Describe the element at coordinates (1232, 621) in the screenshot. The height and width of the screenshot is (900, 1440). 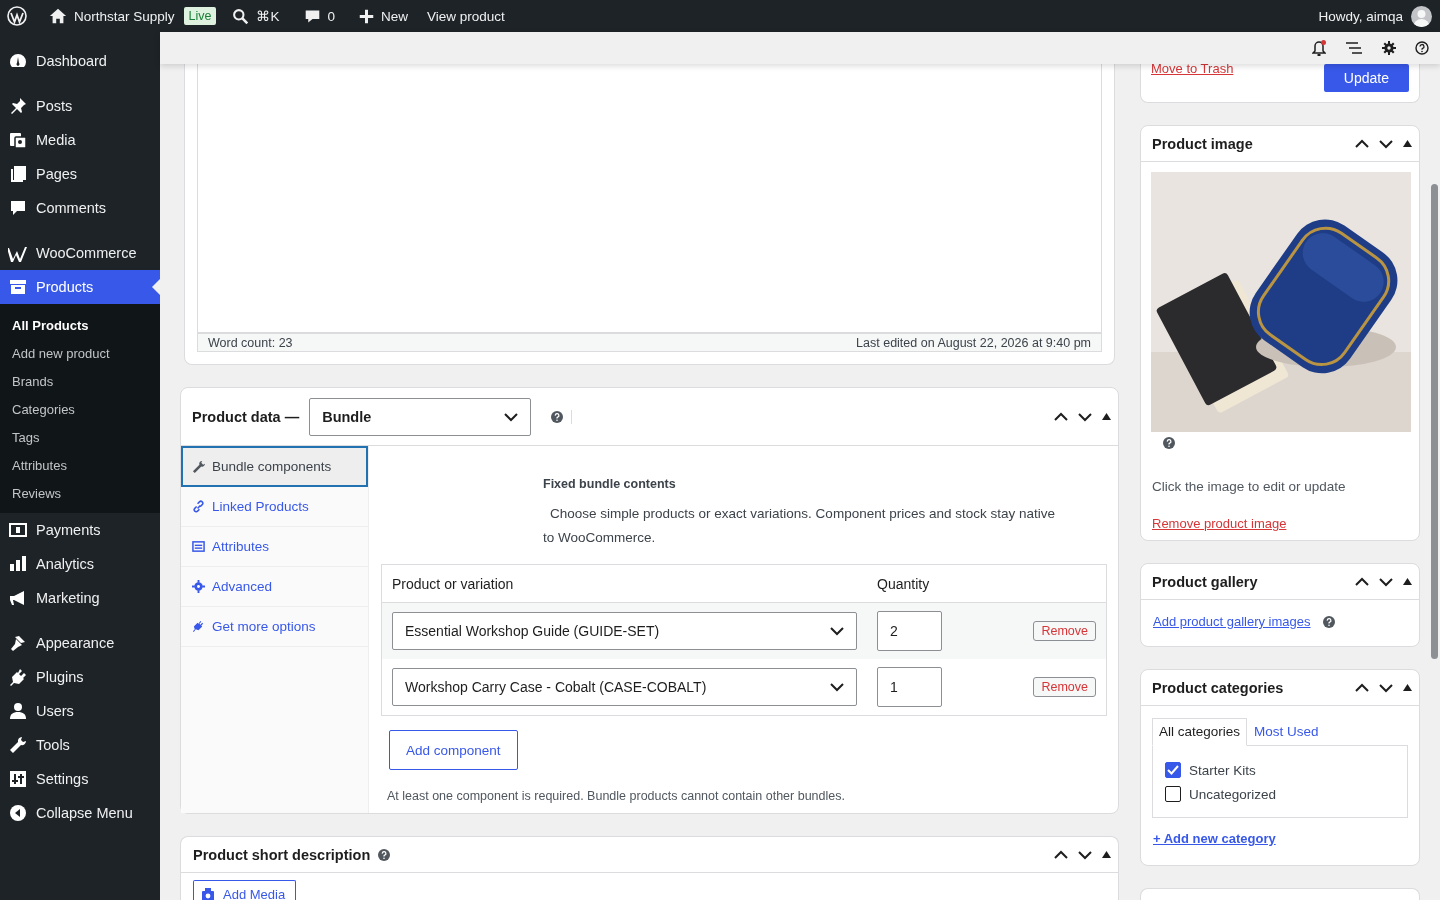
I see `add-gallery-link: Add product gallery images` at that location.